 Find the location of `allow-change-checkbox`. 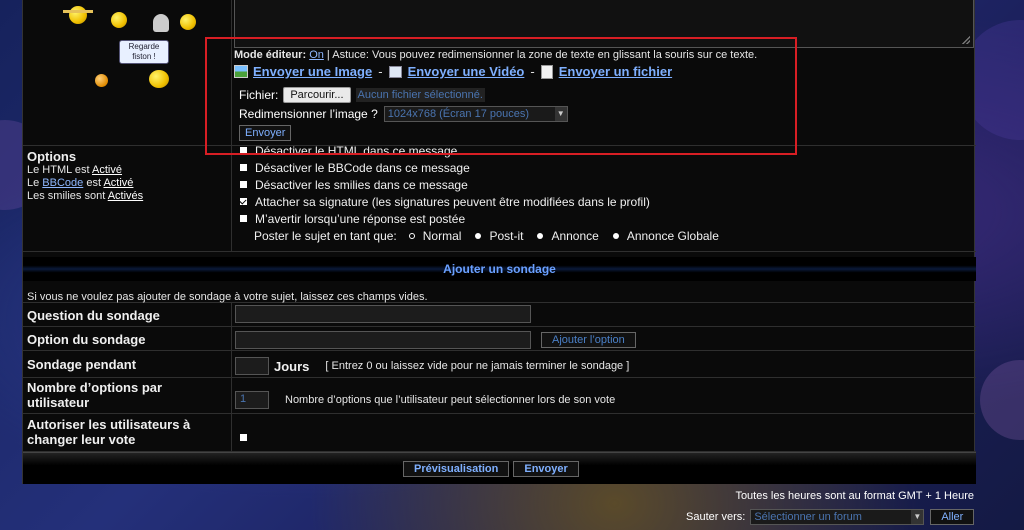

allow-change-checkbox is located at coordinates (243, 437).